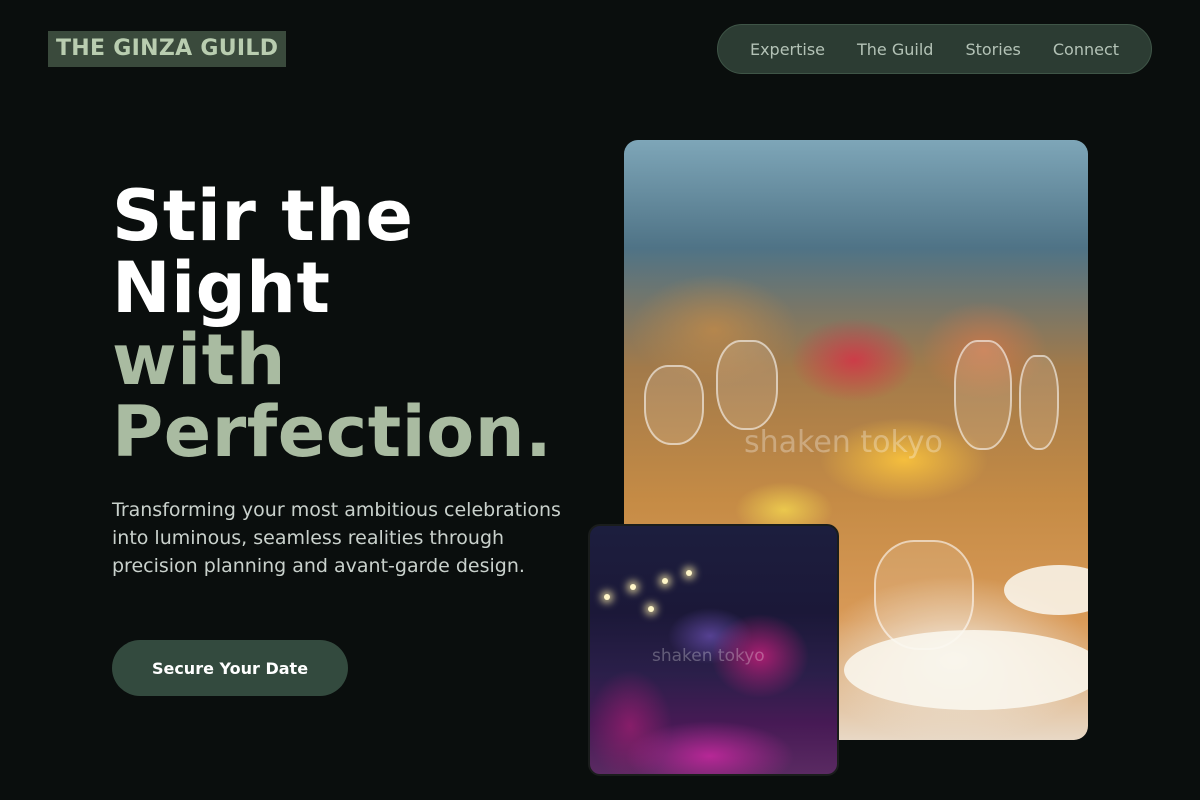  Describe the element at coordinates (895, 49) in the screenshot. I see `nav-item-the-guild: The Guild` at that location.